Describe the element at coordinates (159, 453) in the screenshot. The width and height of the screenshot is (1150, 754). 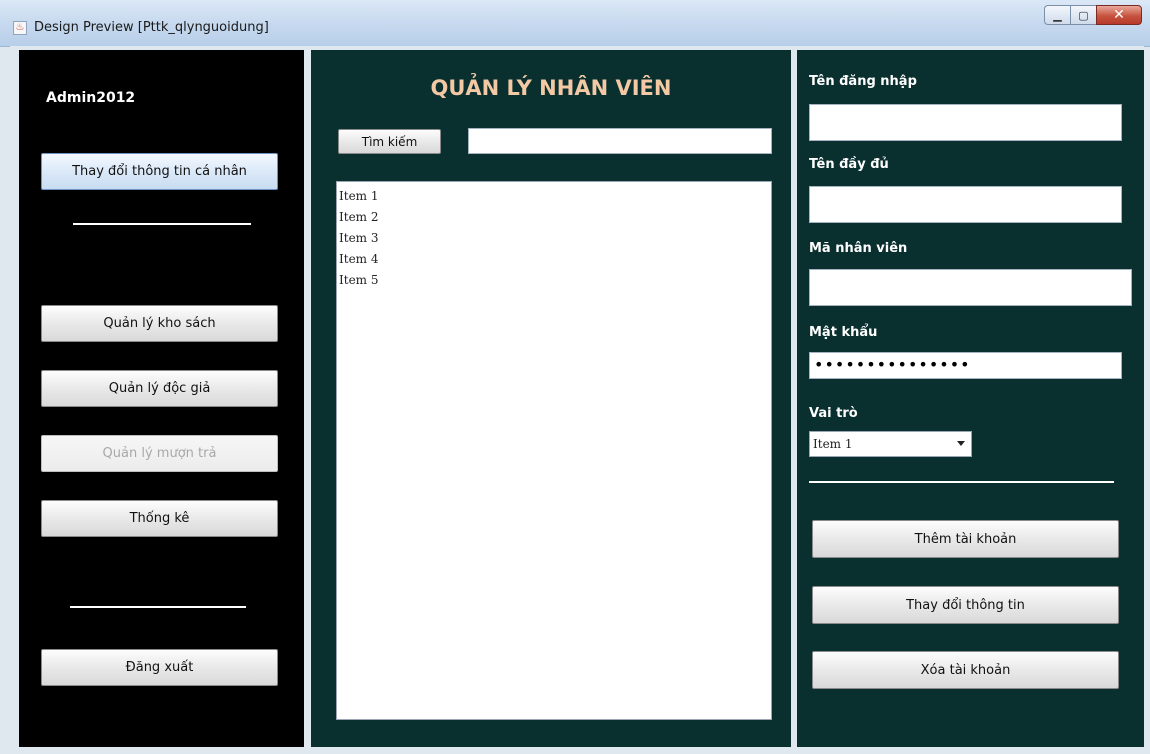
I see `nav-borrow-return-button: Quản lý mượn trả` at that location.